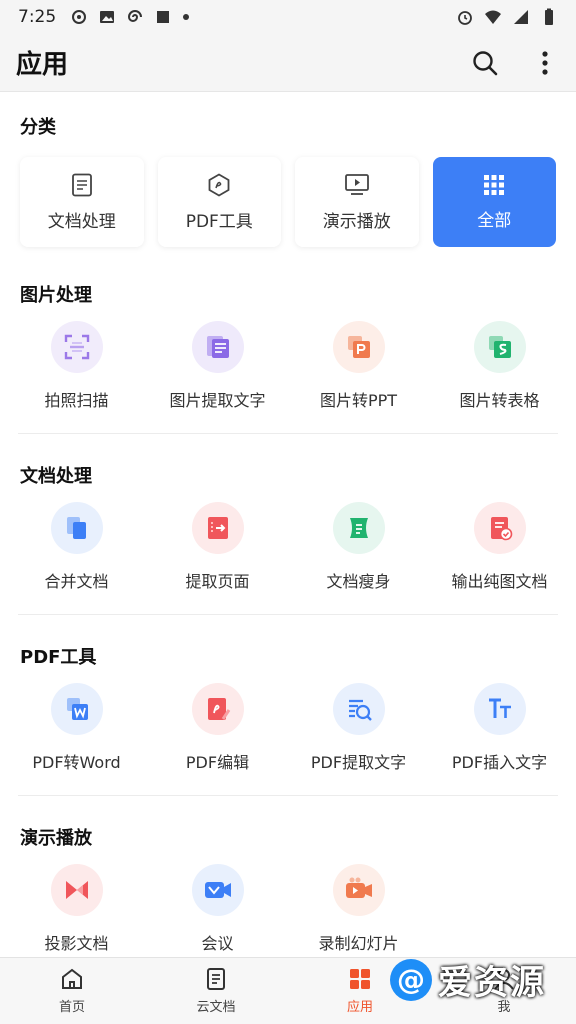 The width and height of the screenshot is (576, 1024). I want to click on tool-label: 输出纯图文档, so click(499, 581).